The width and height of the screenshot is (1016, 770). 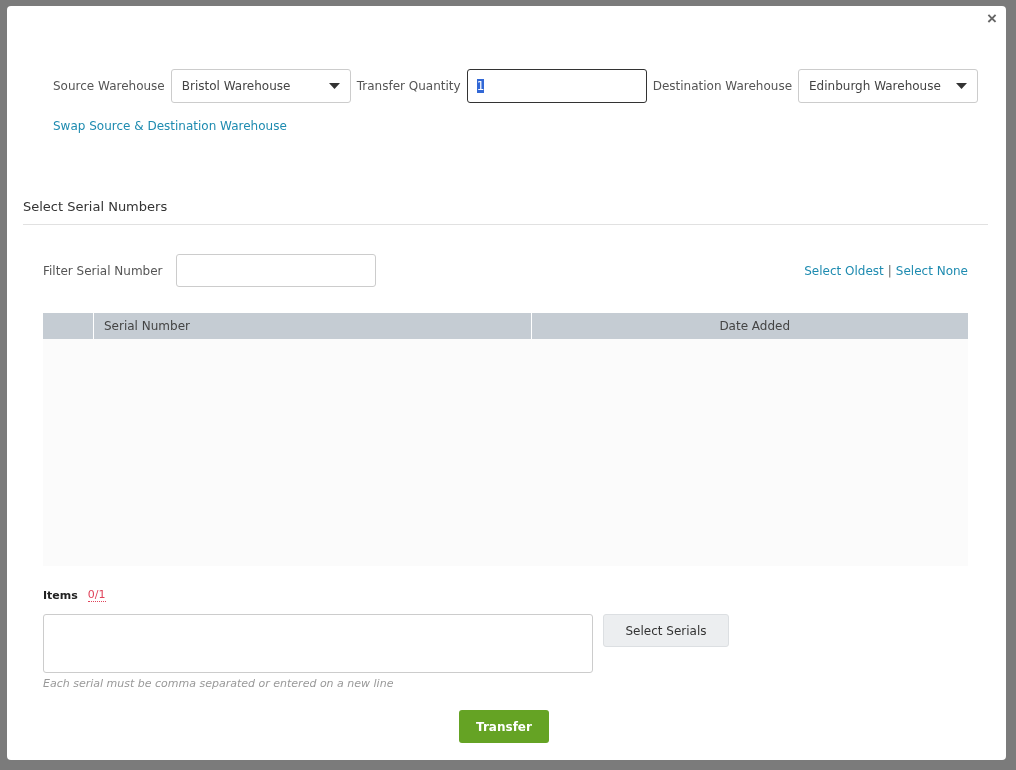 I want to click on select-oldest-link: Select Oldest, so click(x=844, y=270).